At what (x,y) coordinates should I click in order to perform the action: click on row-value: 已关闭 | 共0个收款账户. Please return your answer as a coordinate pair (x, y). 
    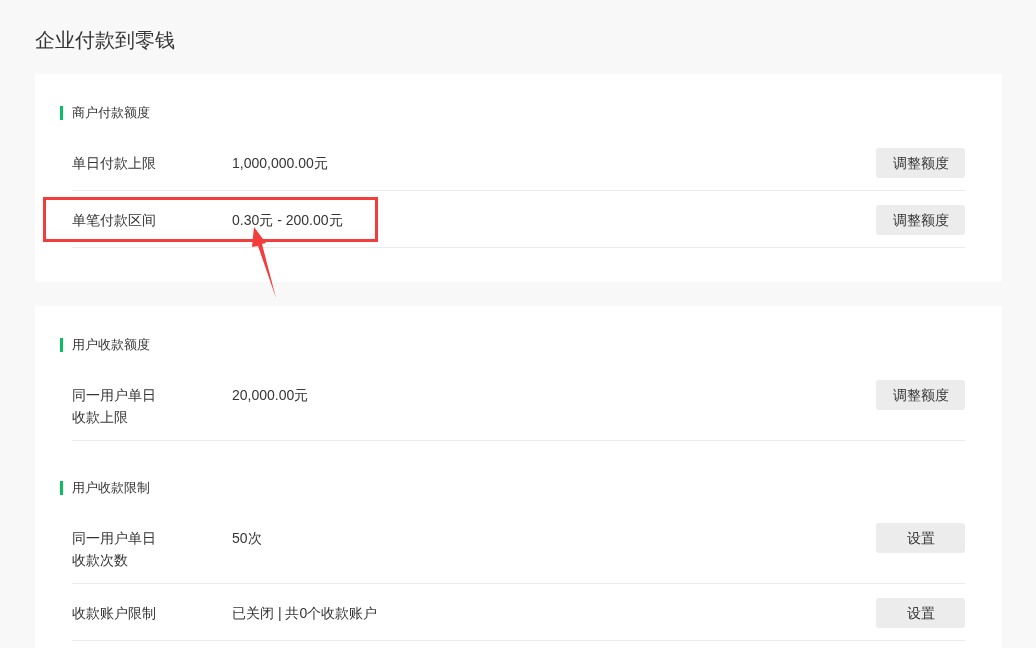
    Looking at the image, I should click on (305, 613).